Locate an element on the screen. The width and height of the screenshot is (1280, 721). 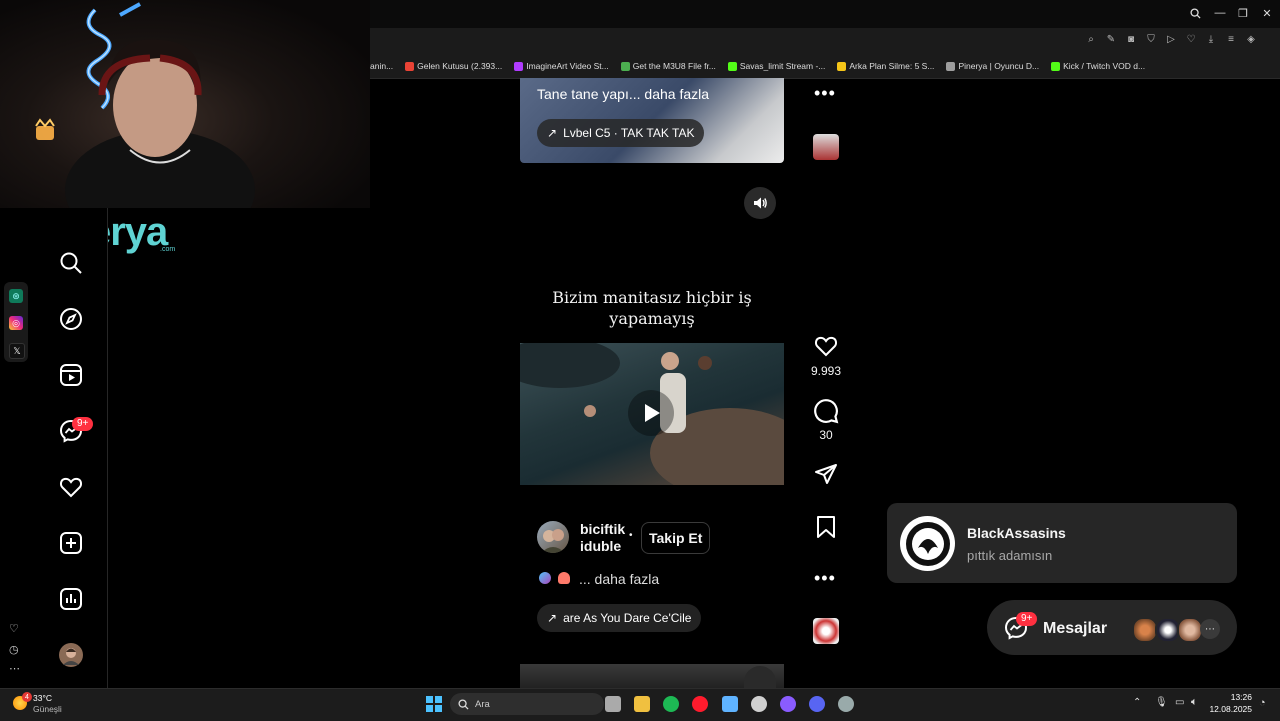
weather-badge: 4 is located at coordinates (27, 697).